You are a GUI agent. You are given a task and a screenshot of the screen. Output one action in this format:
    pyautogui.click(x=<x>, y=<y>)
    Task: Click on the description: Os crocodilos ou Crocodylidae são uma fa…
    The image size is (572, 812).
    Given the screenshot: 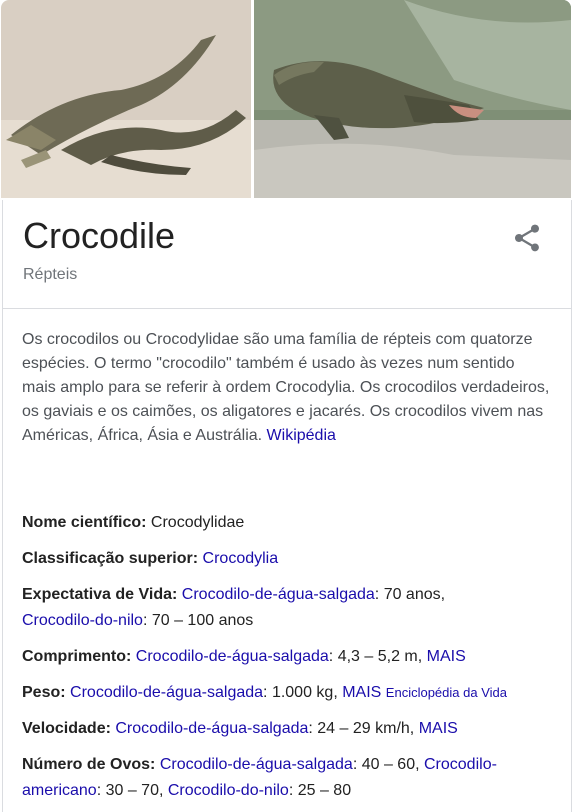 What is the action you would take?
    pyautogui.click(x=287, y=388)
    